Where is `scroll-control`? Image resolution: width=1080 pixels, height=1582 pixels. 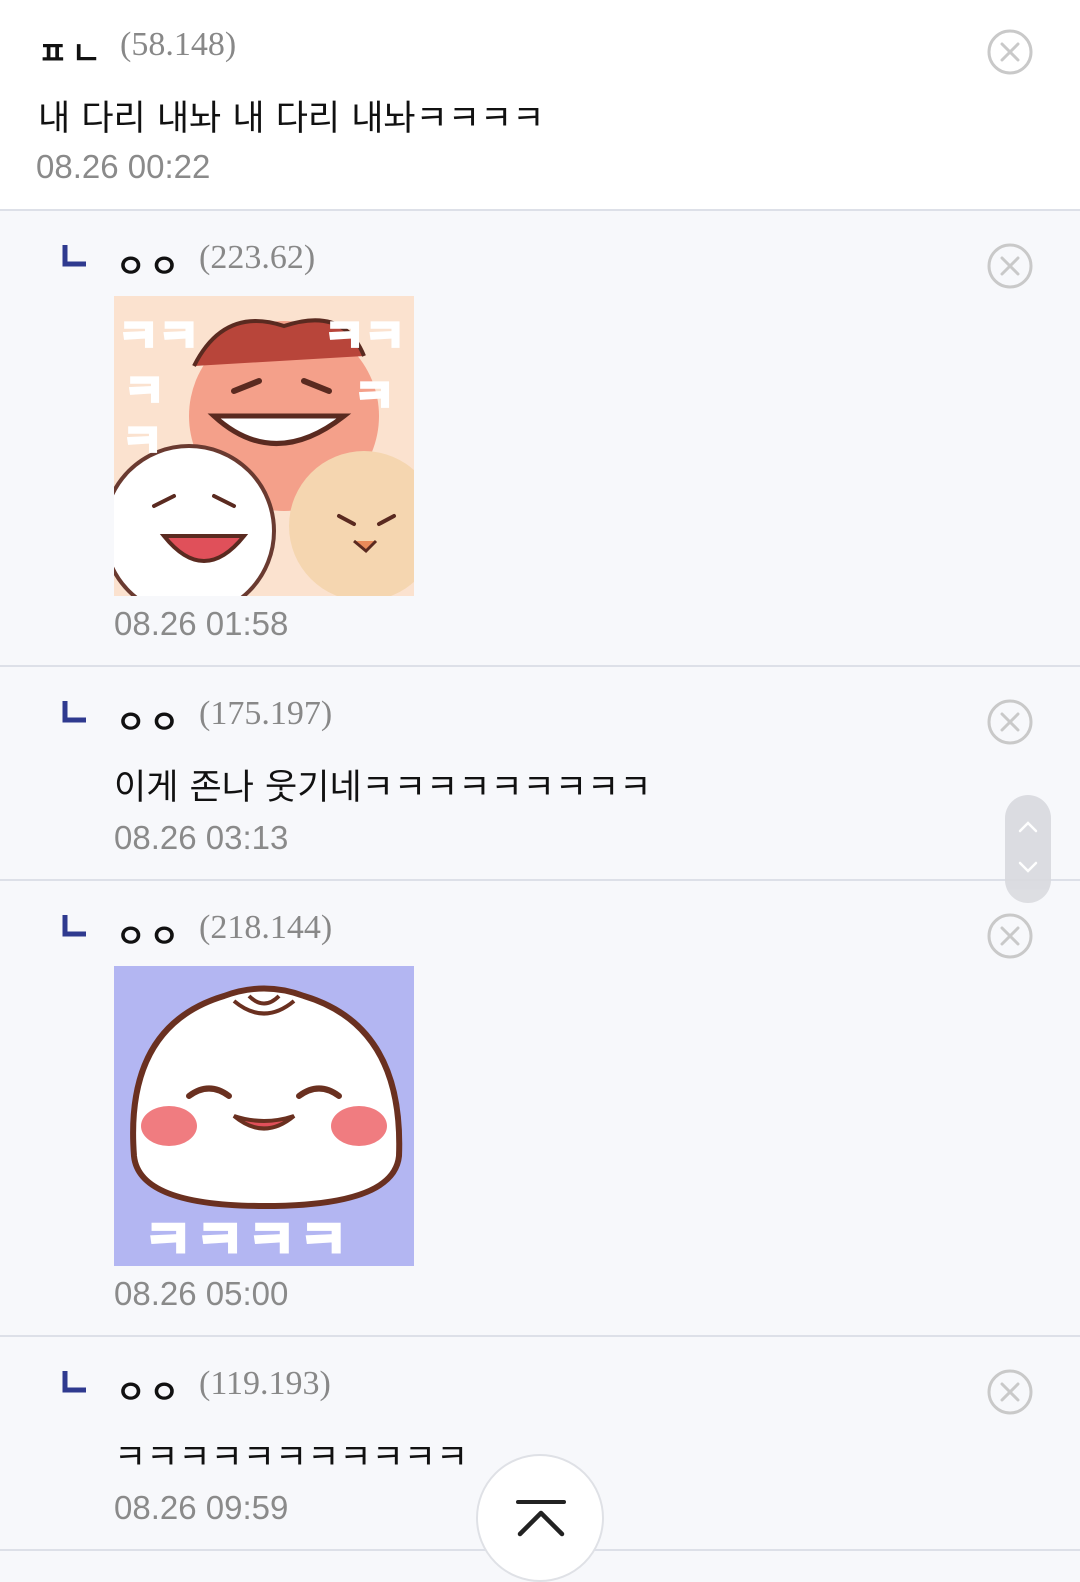
scroll-control is located at coordinates (1028, 849).